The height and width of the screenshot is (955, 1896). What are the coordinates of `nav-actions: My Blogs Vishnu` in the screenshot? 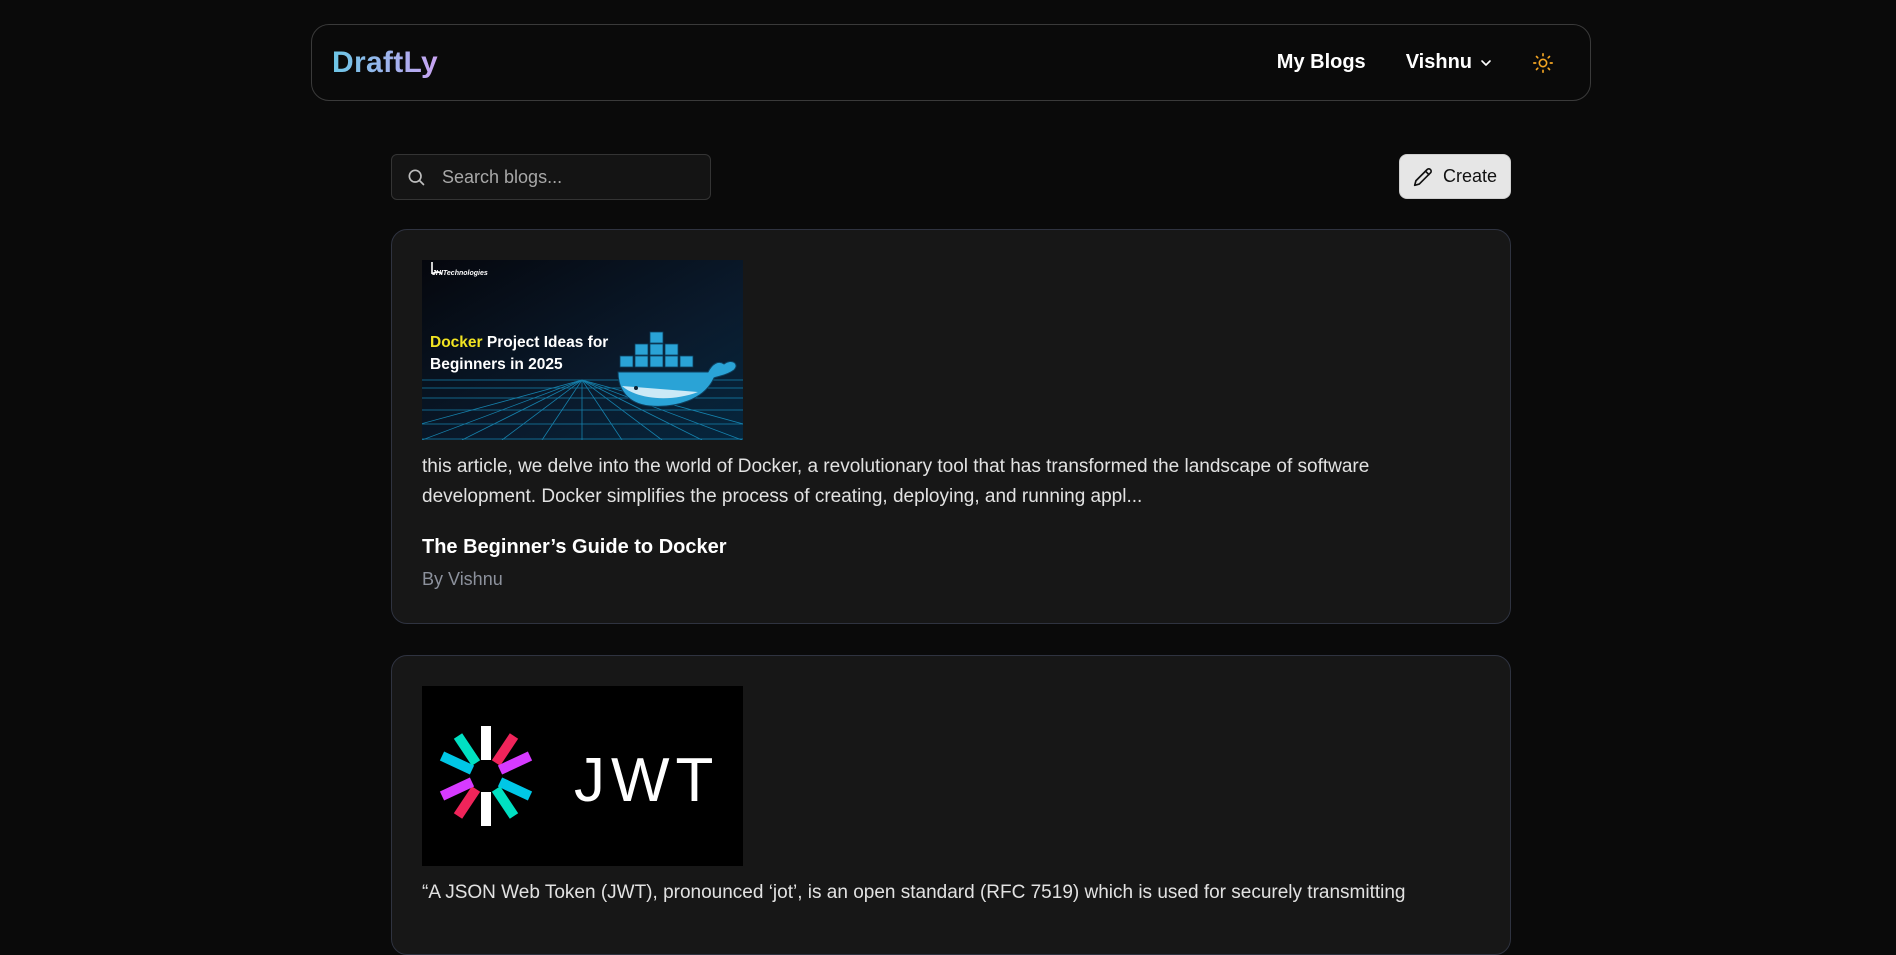 It's located at (1423, 62).